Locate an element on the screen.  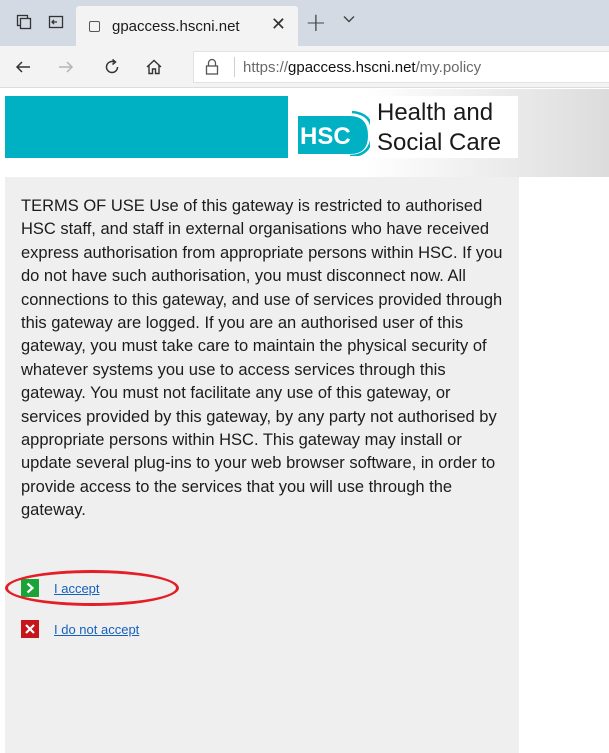
close-tab-icon: ✕ is located at coordinates (278, 25).